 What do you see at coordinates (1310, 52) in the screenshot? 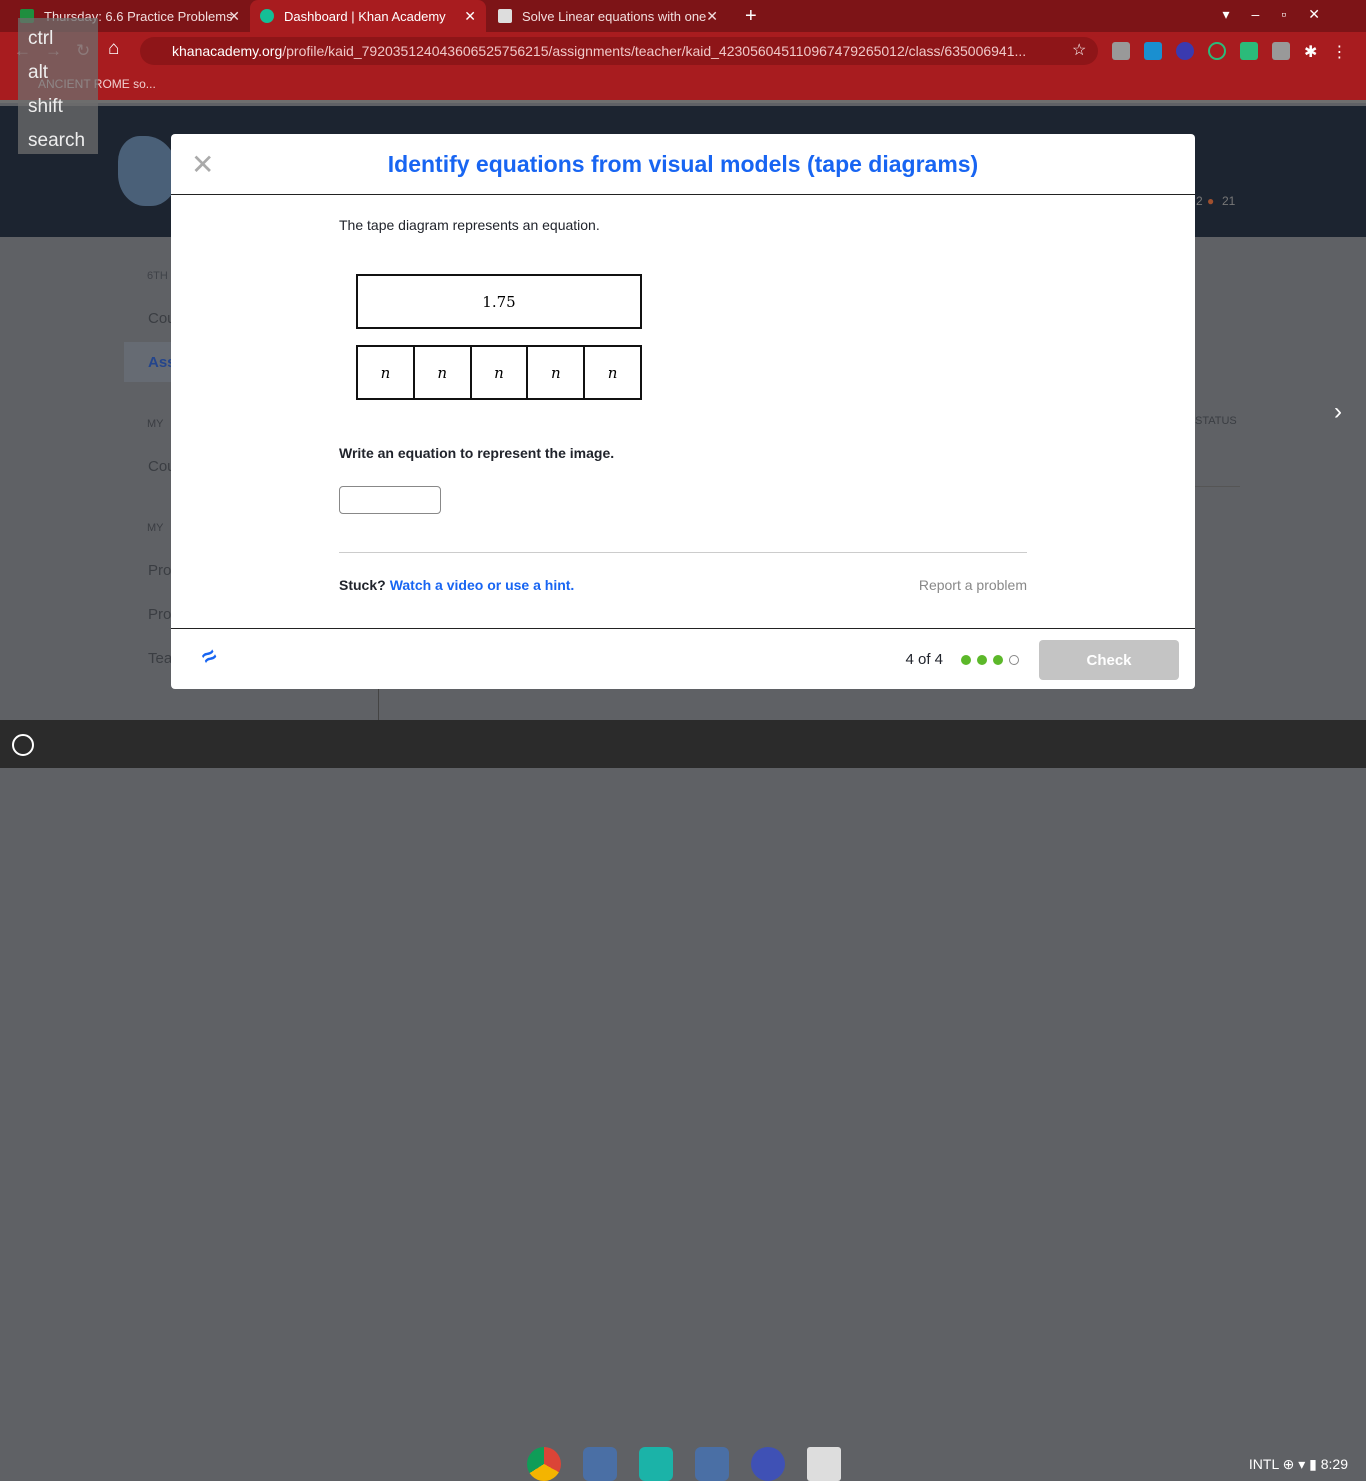
I see `puzzle-icon: ✱` at bounding box center [1310, 52].